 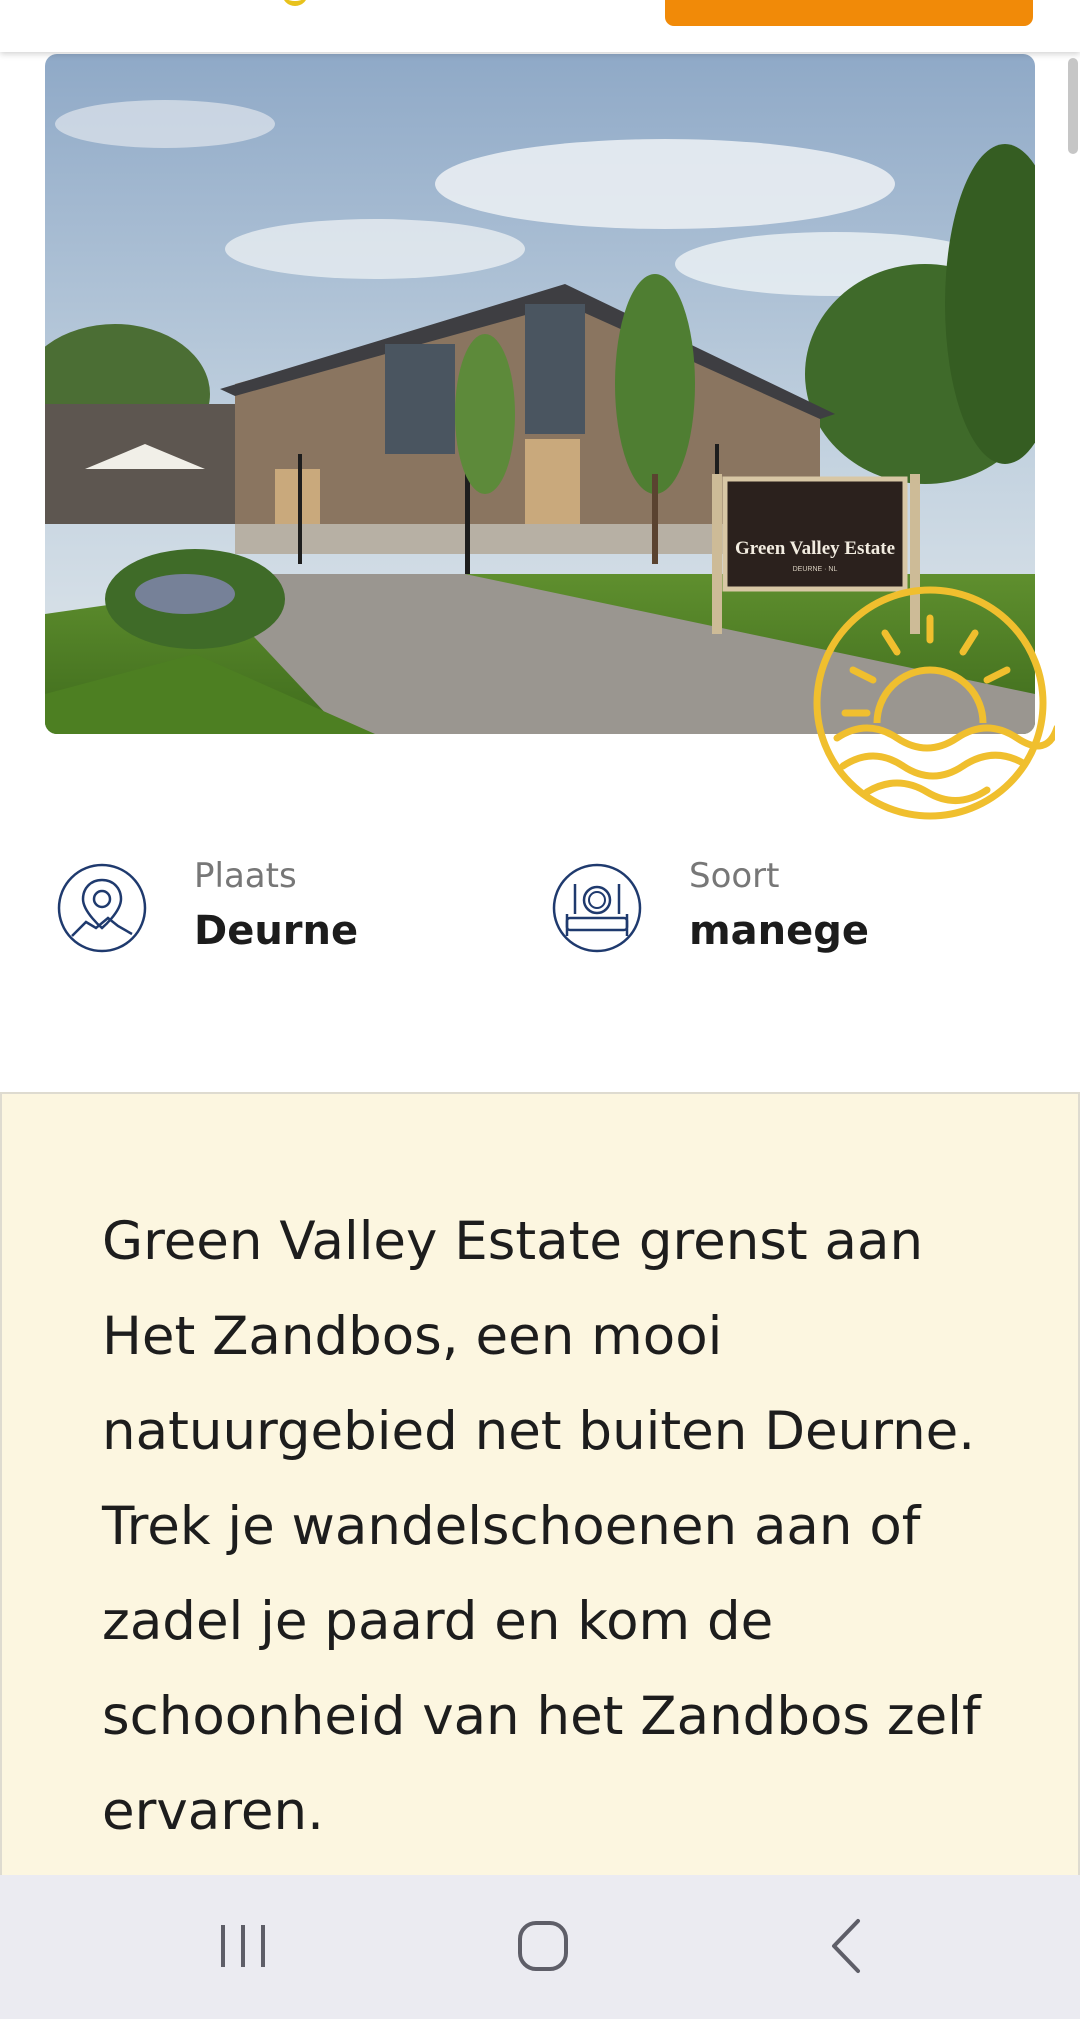 What do you see at coordinates (276, 931) in the screenshot?
I see `info-value-plaats: Deurne` at bounding box center [276, 931].